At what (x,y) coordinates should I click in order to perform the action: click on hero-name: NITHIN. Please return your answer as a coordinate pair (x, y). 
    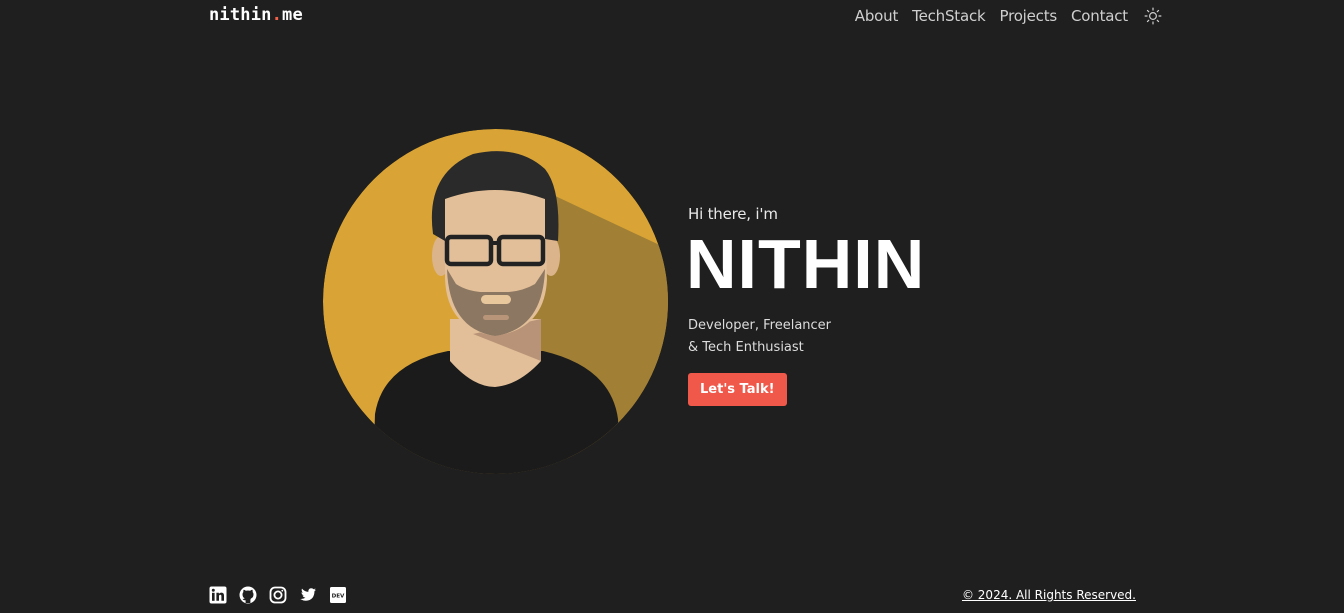
    Looking at the image, I should click on (806, 264).